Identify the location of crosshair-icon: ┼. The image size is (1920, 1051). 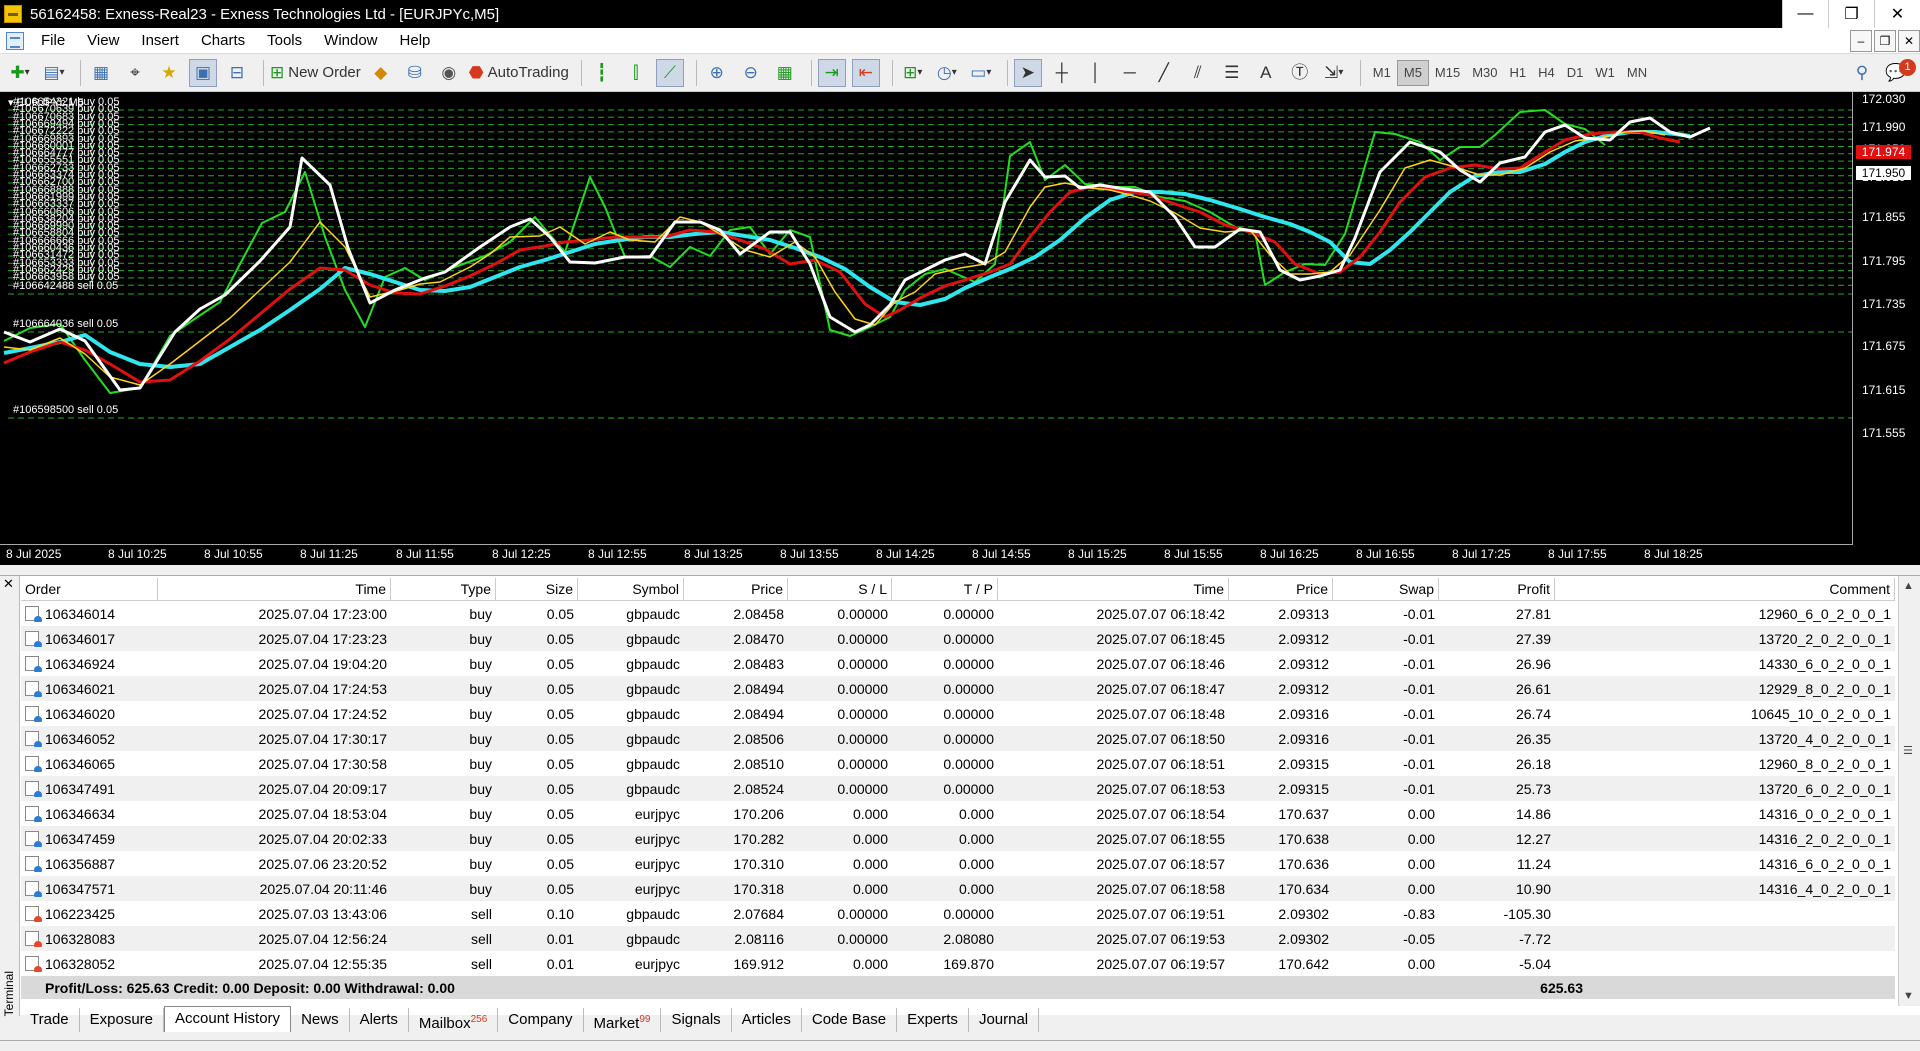
(1062, 73).